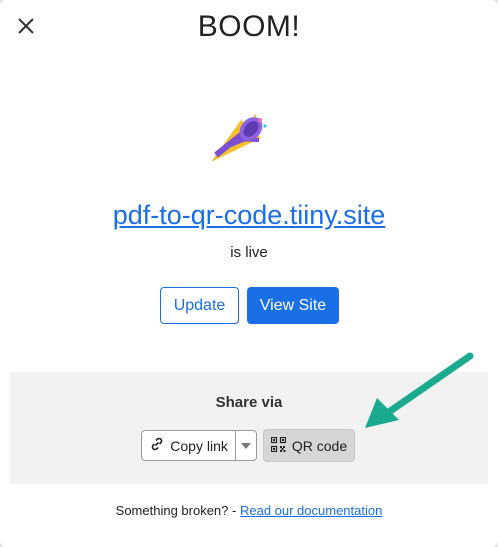 This screenshot has height=547, width=498. I want to click on party-popper-icon, so click(238, 145).